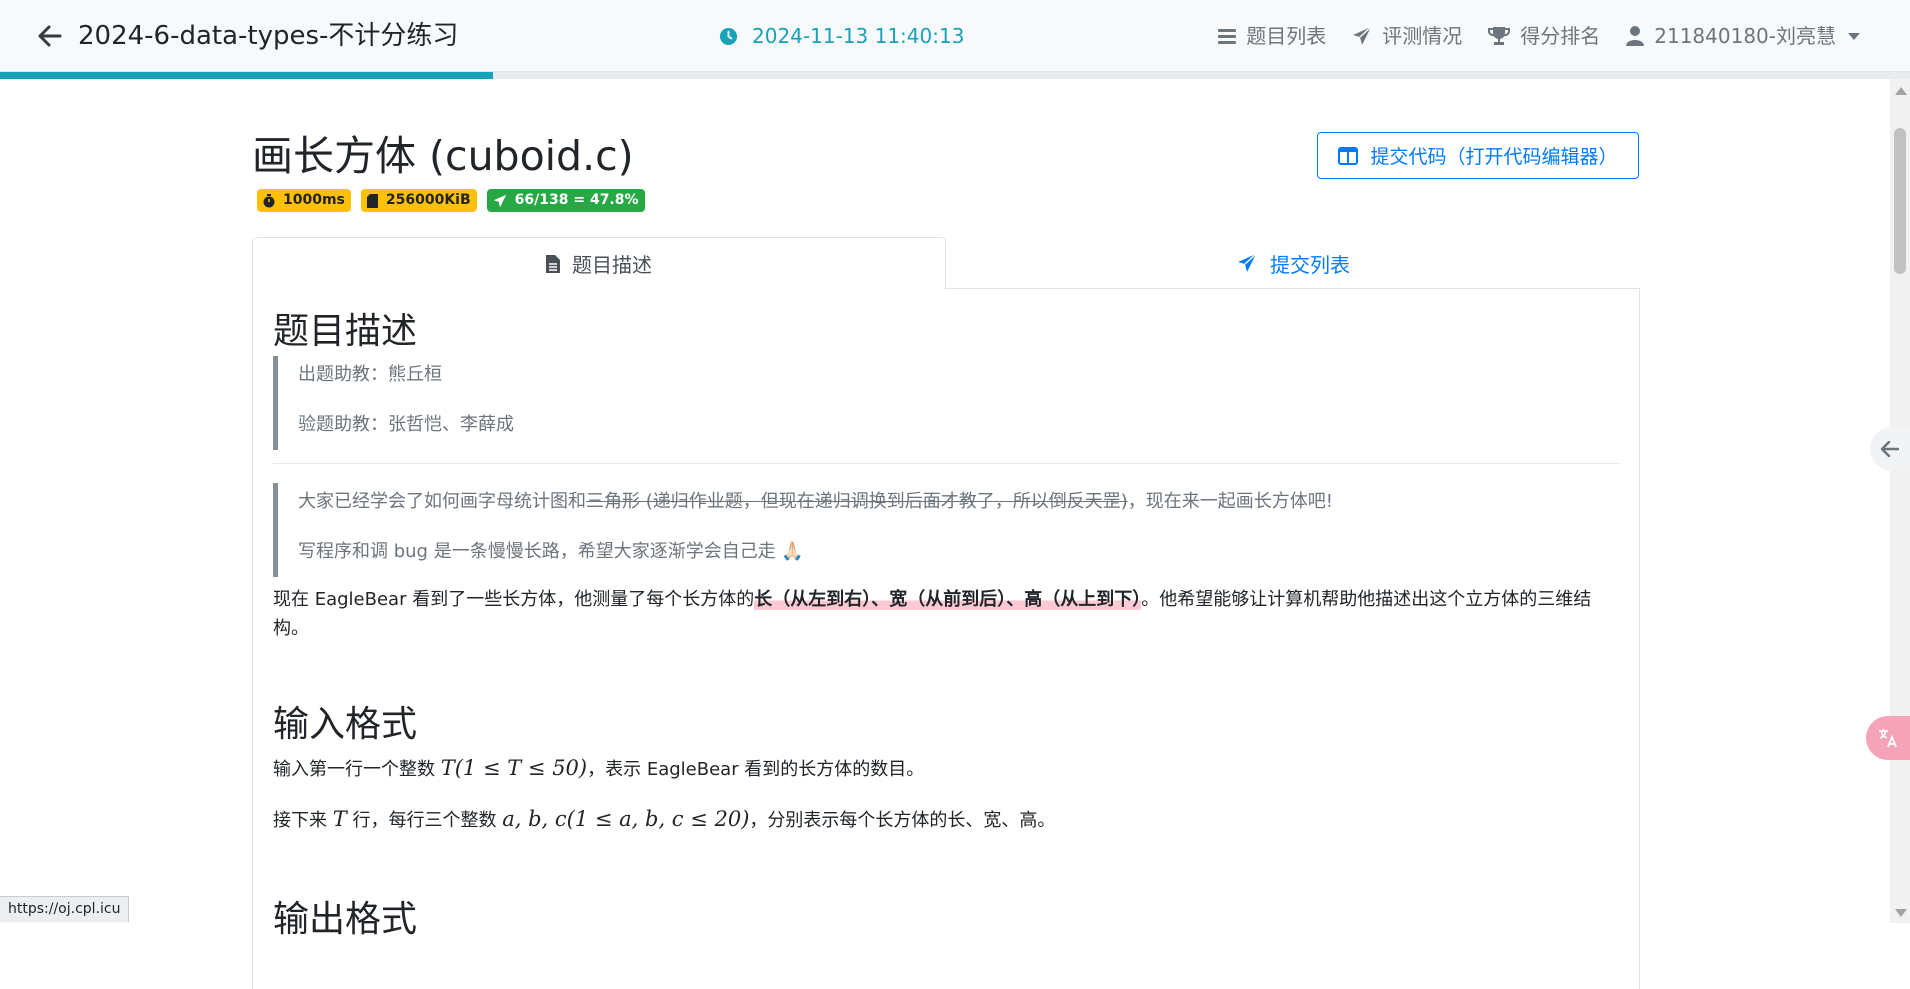 The image size is (1910, 989). I want to click on note-text-end: ，现在来一起画长方体吧!, so click(1230, 501).